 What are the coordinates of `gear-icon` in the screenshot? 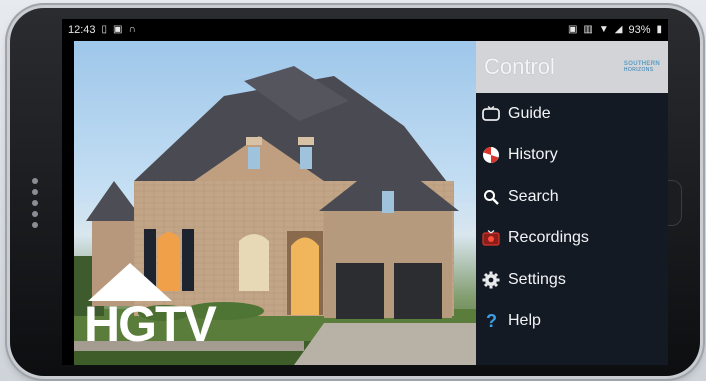 It's located at (491, 280).